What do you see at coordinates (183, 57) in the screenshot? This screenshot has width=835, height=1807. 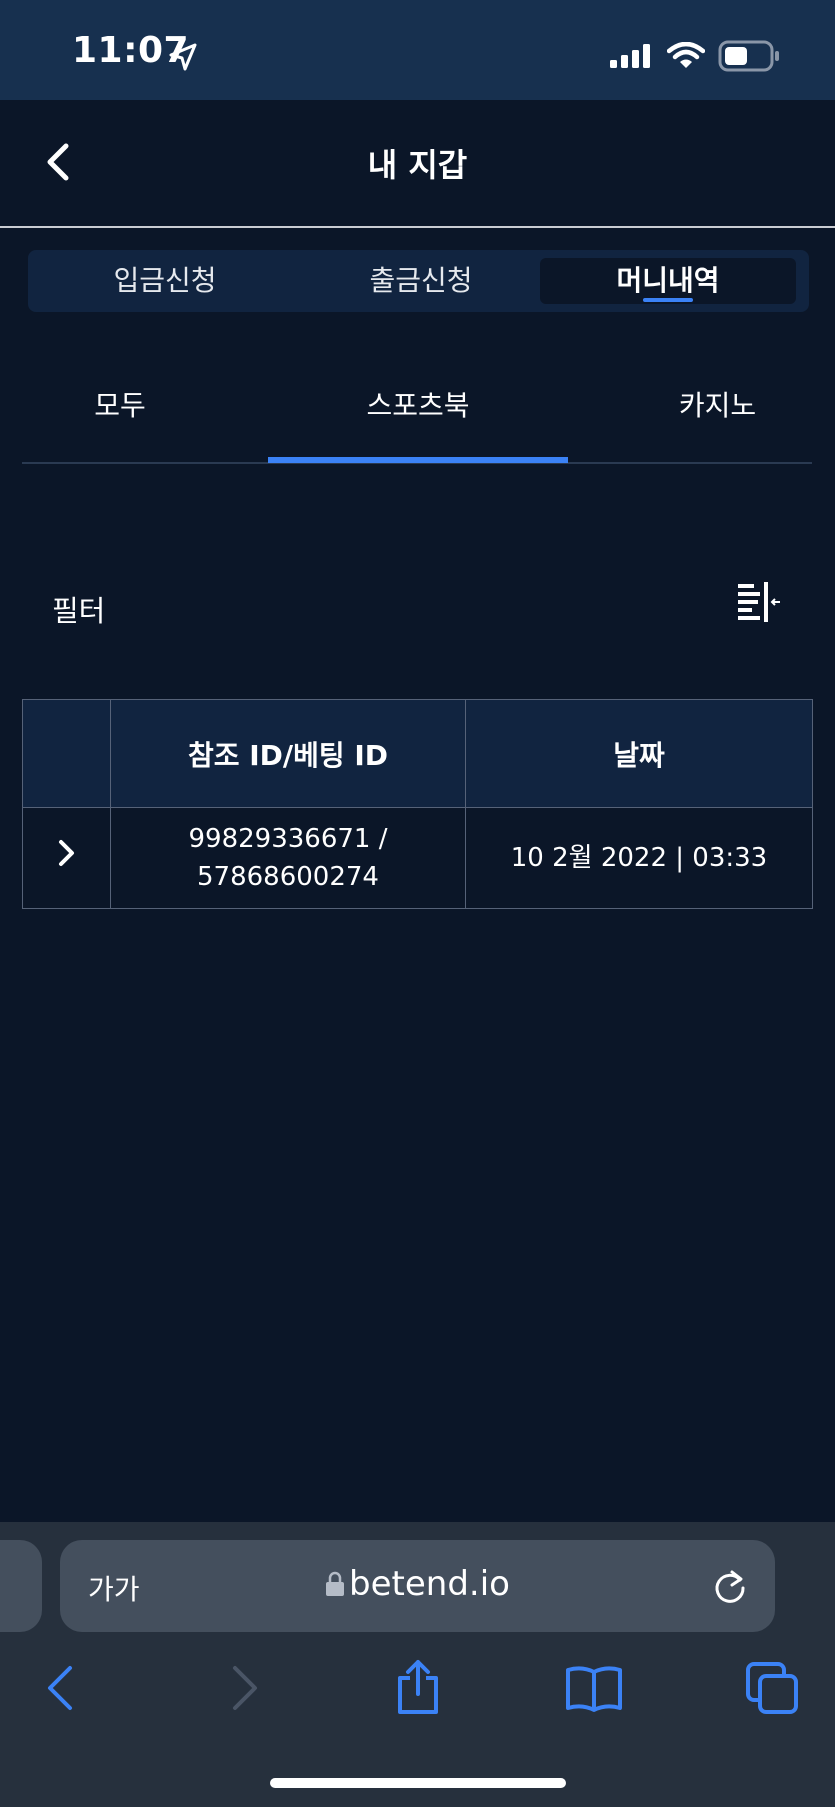 I see `location-arrow-icon` at bounding box center [183, 57].